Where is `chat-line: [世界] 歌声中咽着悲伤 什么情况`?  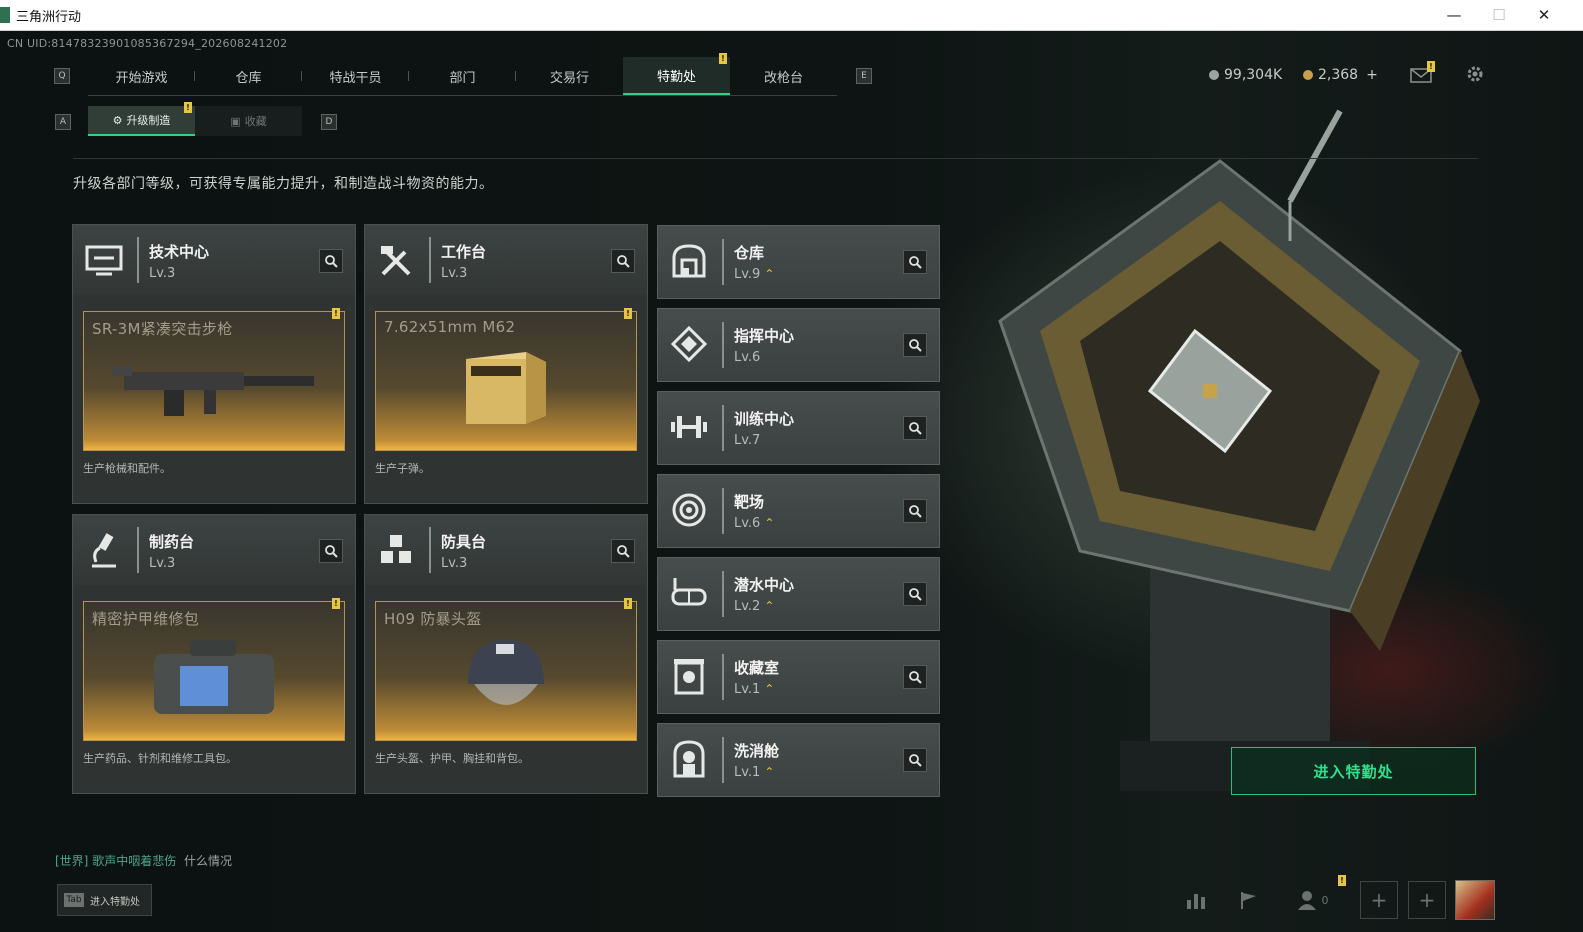
chat-line: [世界] 歌声中咽着悲伤 什么情况 is located at coordinates (143, 860).